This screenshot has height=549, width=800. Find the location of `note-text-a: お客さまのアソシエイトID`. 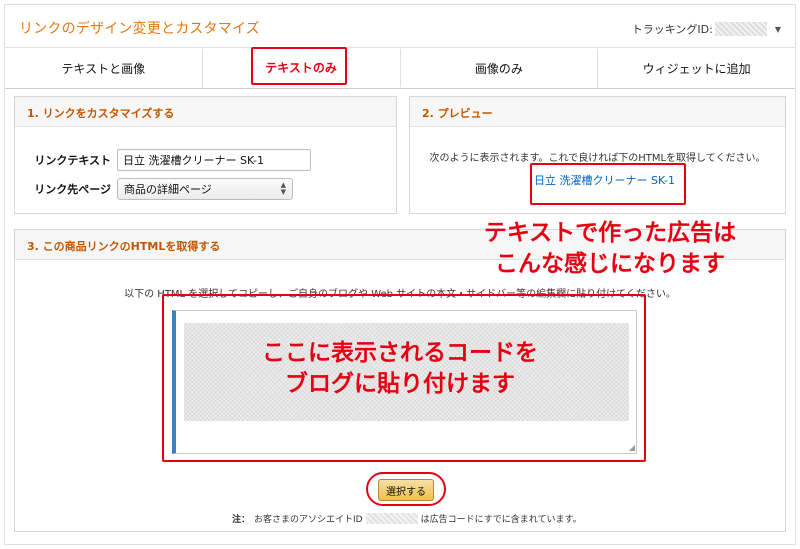

note-text-a: お客さまのアソシエイトID is located at coordinates (308, 520).